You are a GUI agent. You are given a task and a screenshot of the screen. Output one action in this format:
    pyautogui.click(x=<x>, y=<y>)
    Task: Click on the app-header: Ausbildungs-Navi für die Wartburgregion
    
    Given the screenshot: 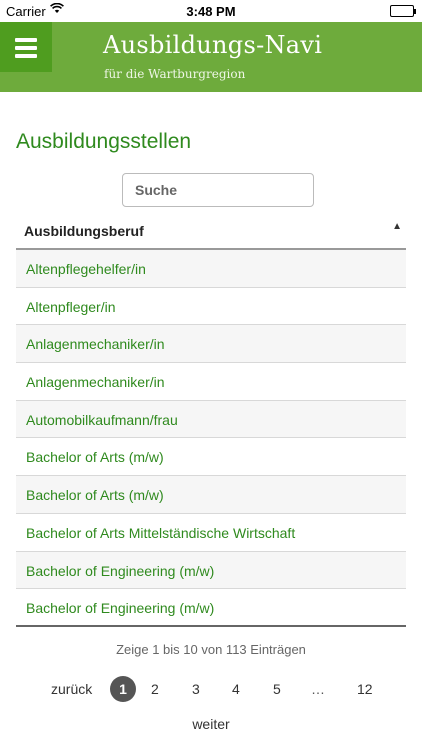 What is the action you would take?
    pyautogui.click(x=211, y=57)
    